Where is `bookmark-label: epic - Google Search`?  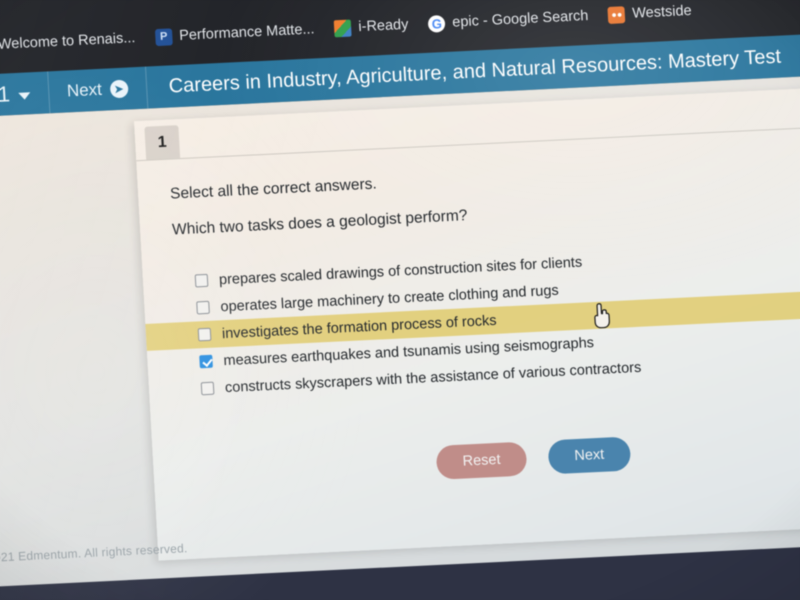 bookmark-label: epic - Google Search is located at coordinates (520, 19).